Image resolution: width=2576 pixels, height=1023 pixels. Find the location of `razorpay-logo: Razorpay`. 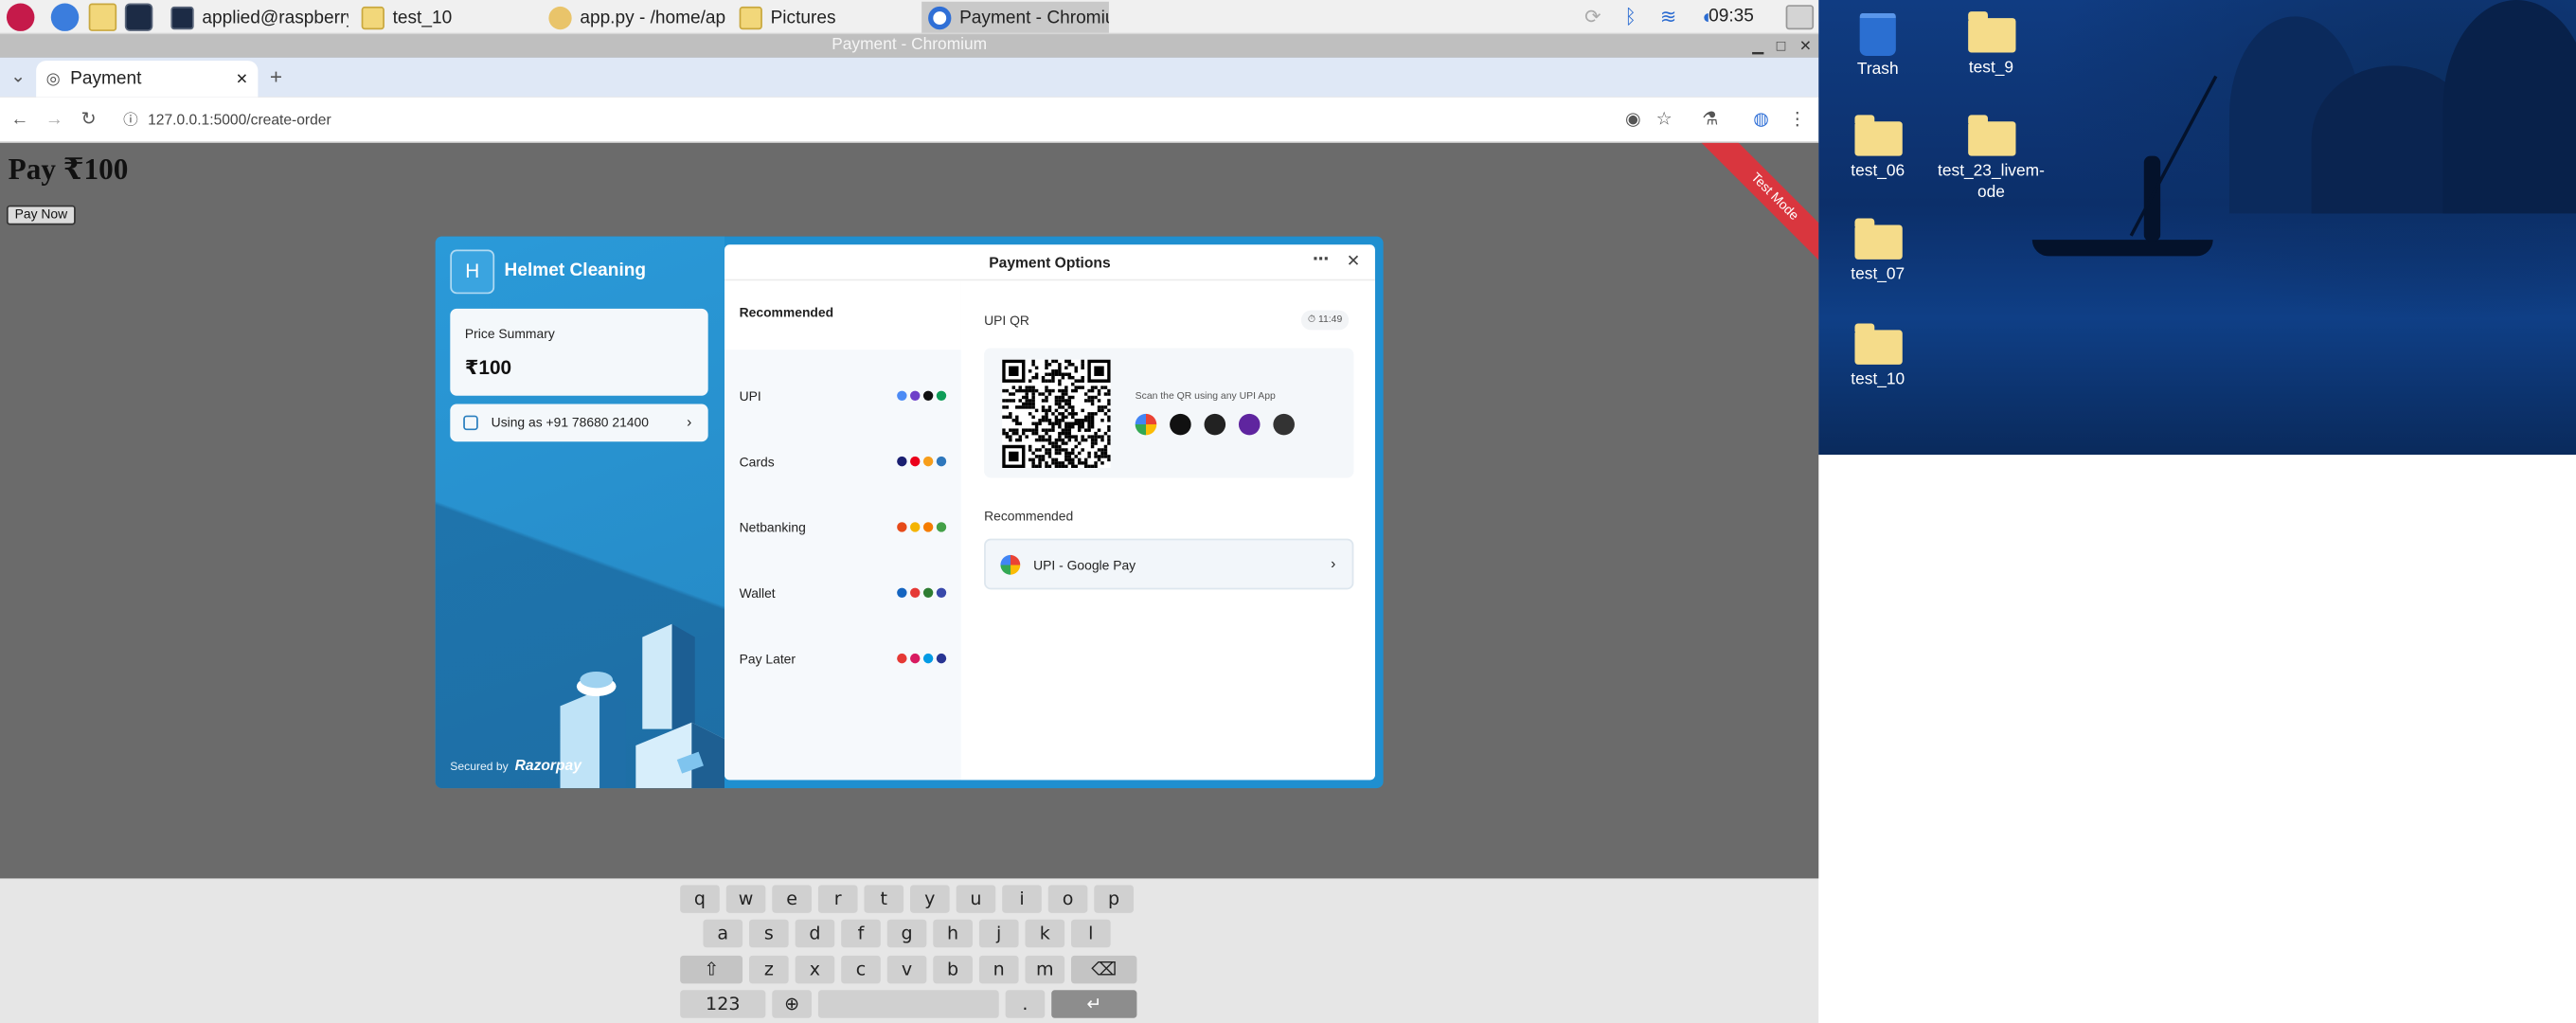

razorpay-logo: Razorpay is located at coordinates (547, 765).